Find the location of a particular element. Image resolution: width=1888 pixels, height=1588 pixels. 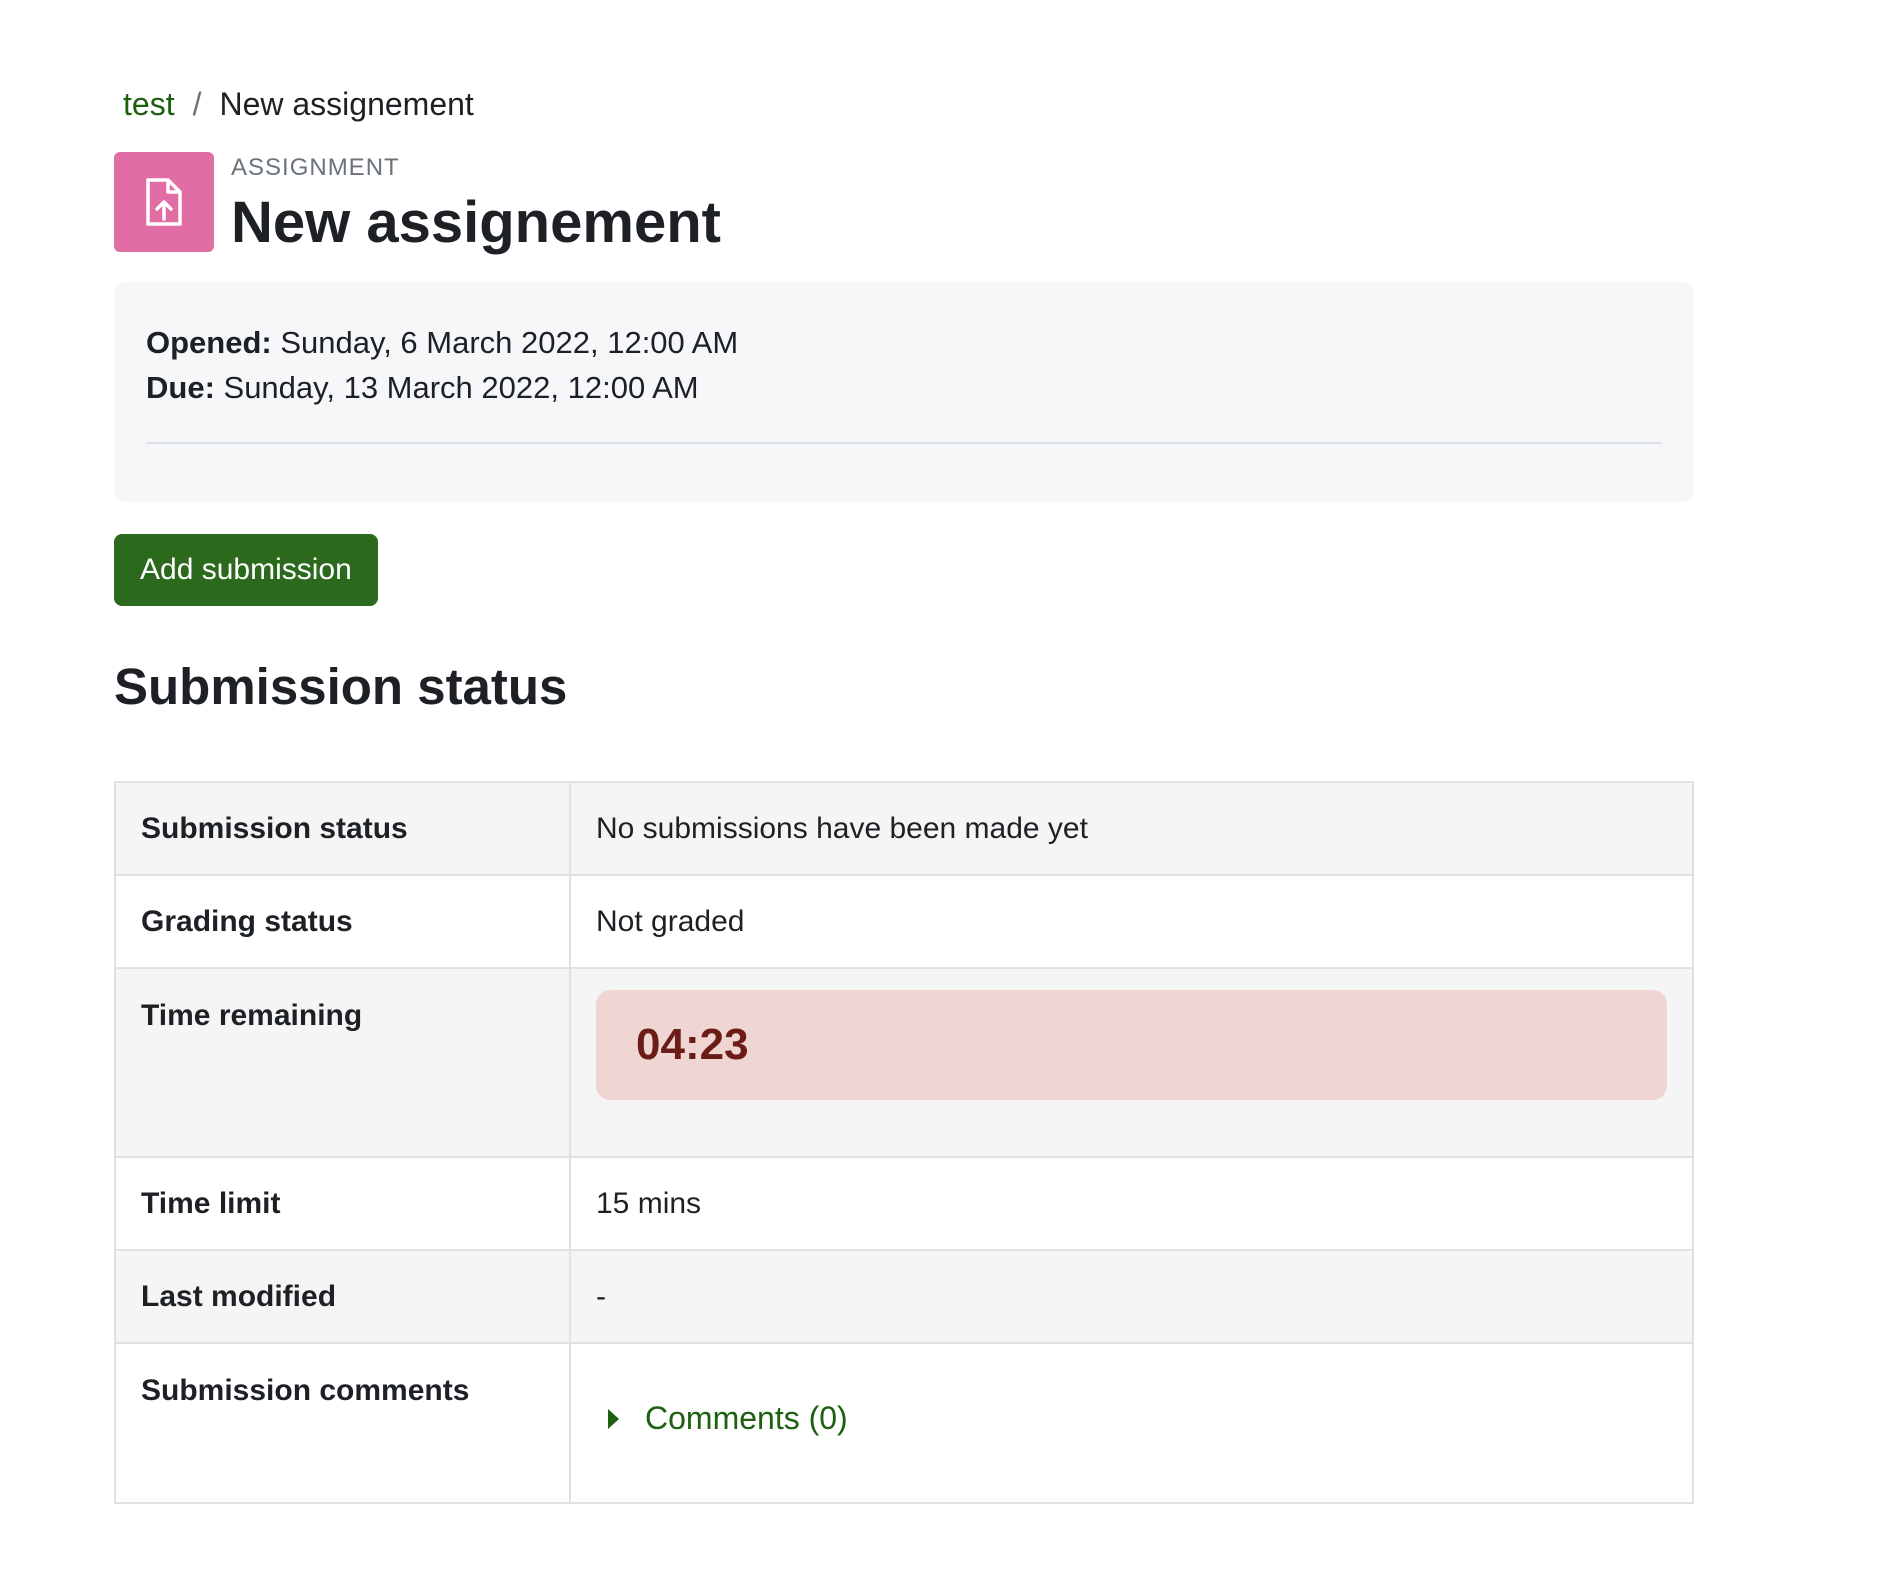

activity-type-label: ASSIGNMENT is located at coordinates (315, 167).